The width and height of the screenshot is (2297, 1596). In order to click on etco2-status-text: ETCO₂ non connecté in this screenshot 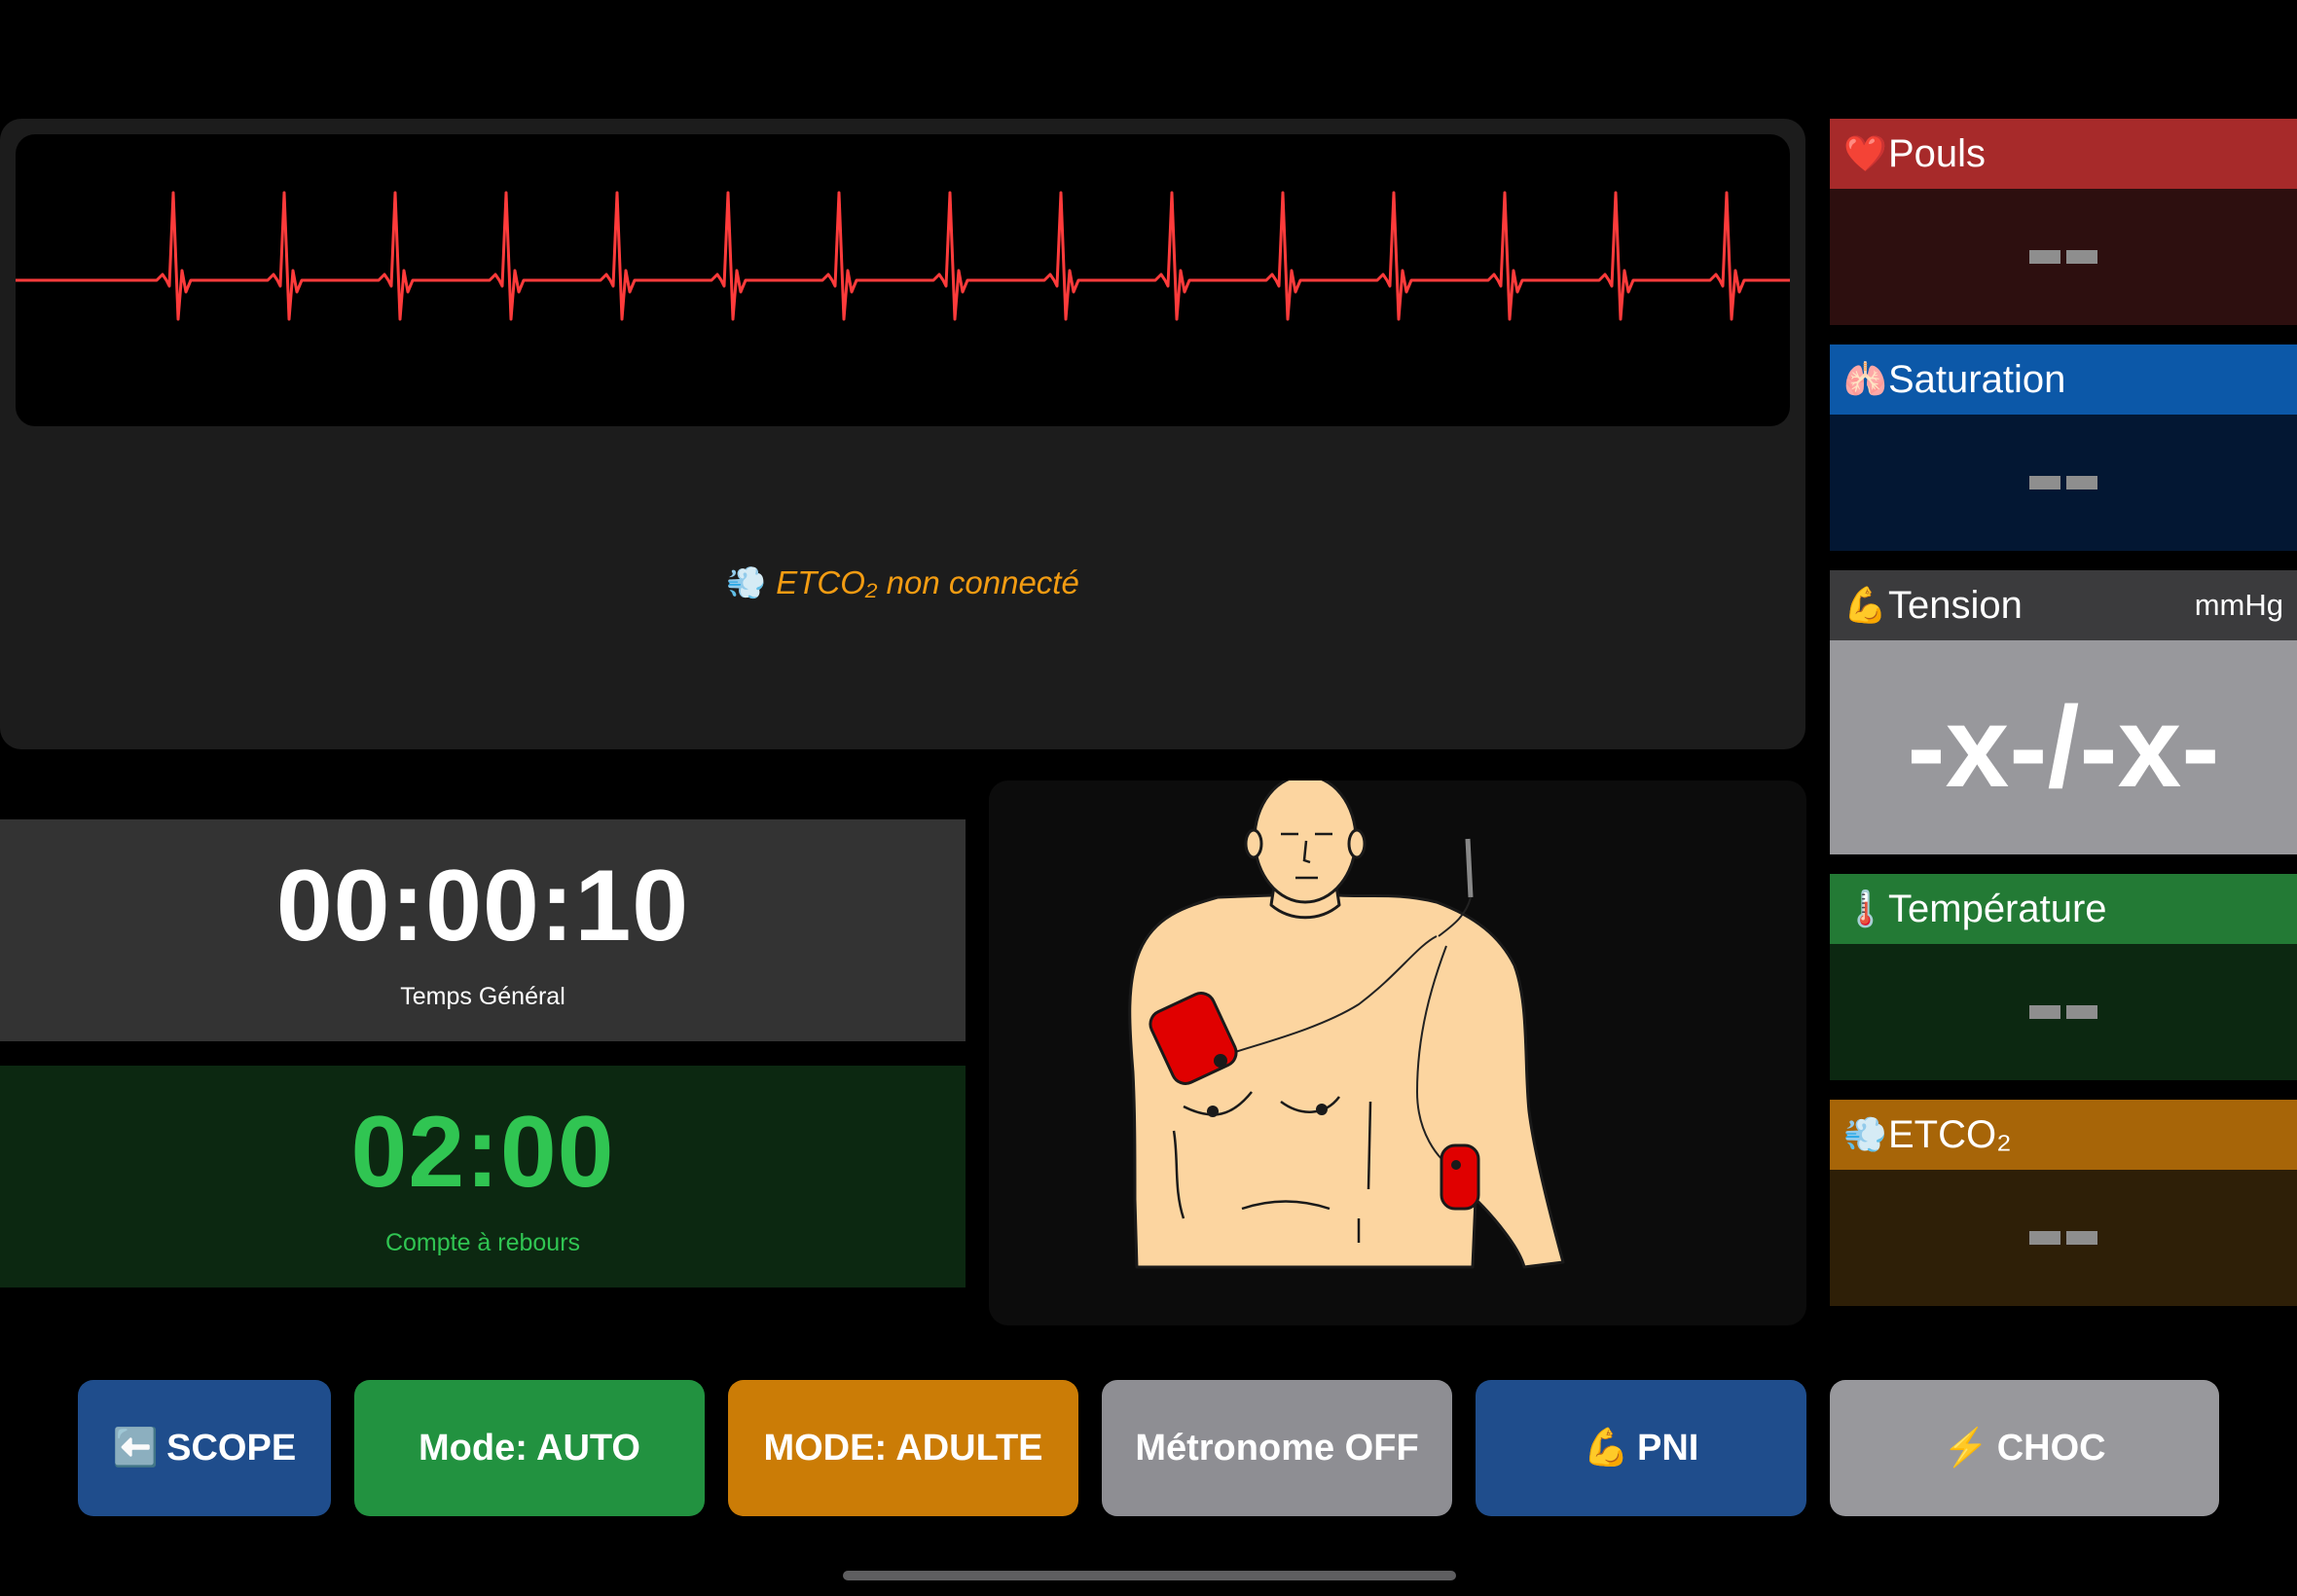, I will do `click(927, 582)`.